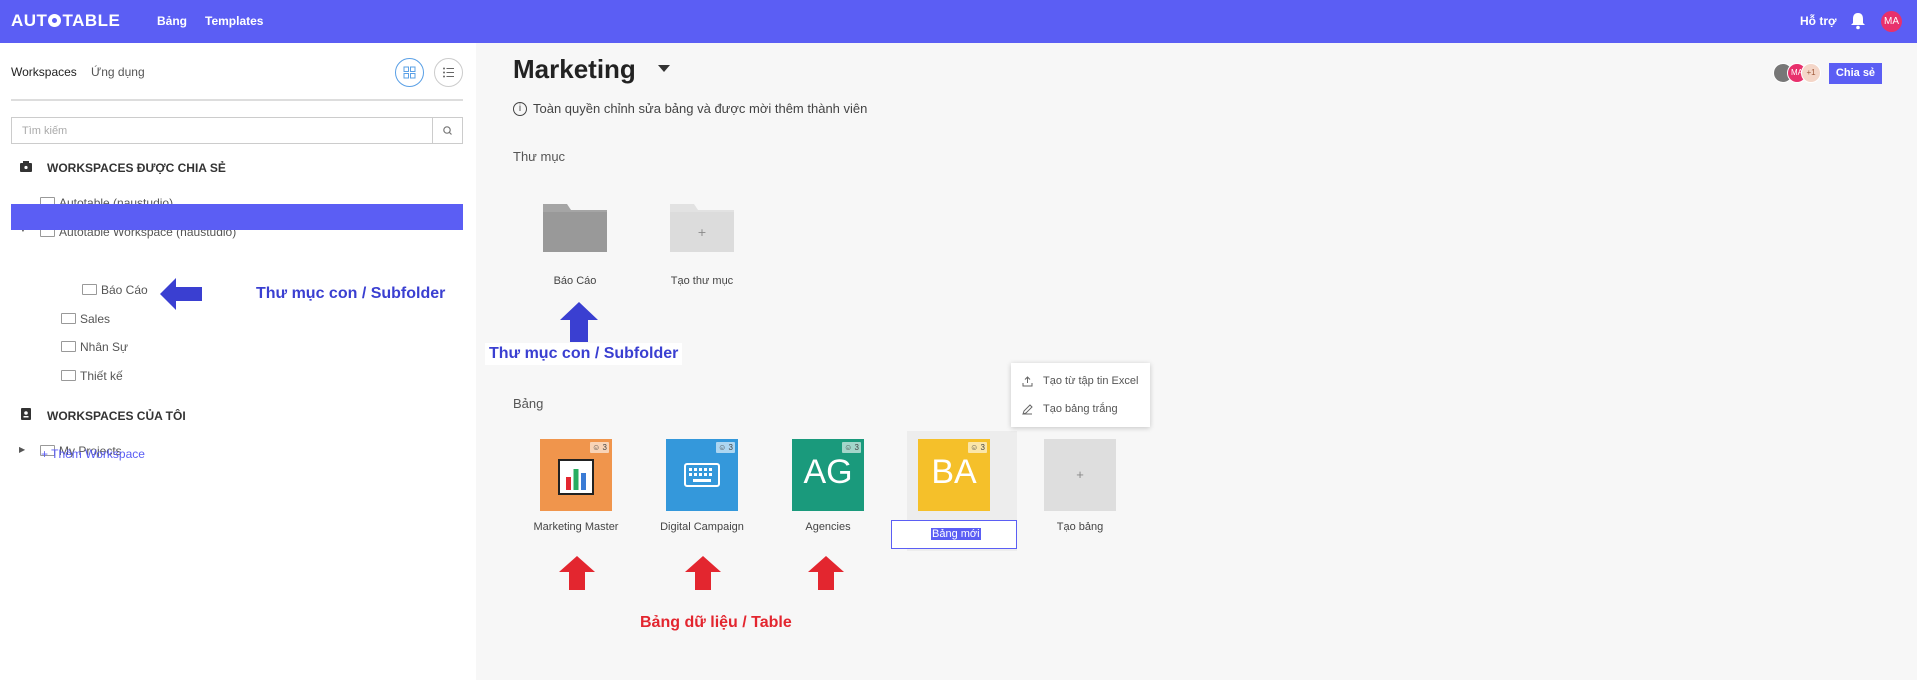 The height and width of the screenshot is (680, 1917). What do you see at coordinates (116, 416) in the screenshot?
I see `my-workspaces-heading: WORKSPACES CỦA TÔI` at bounding box center [116, 416].